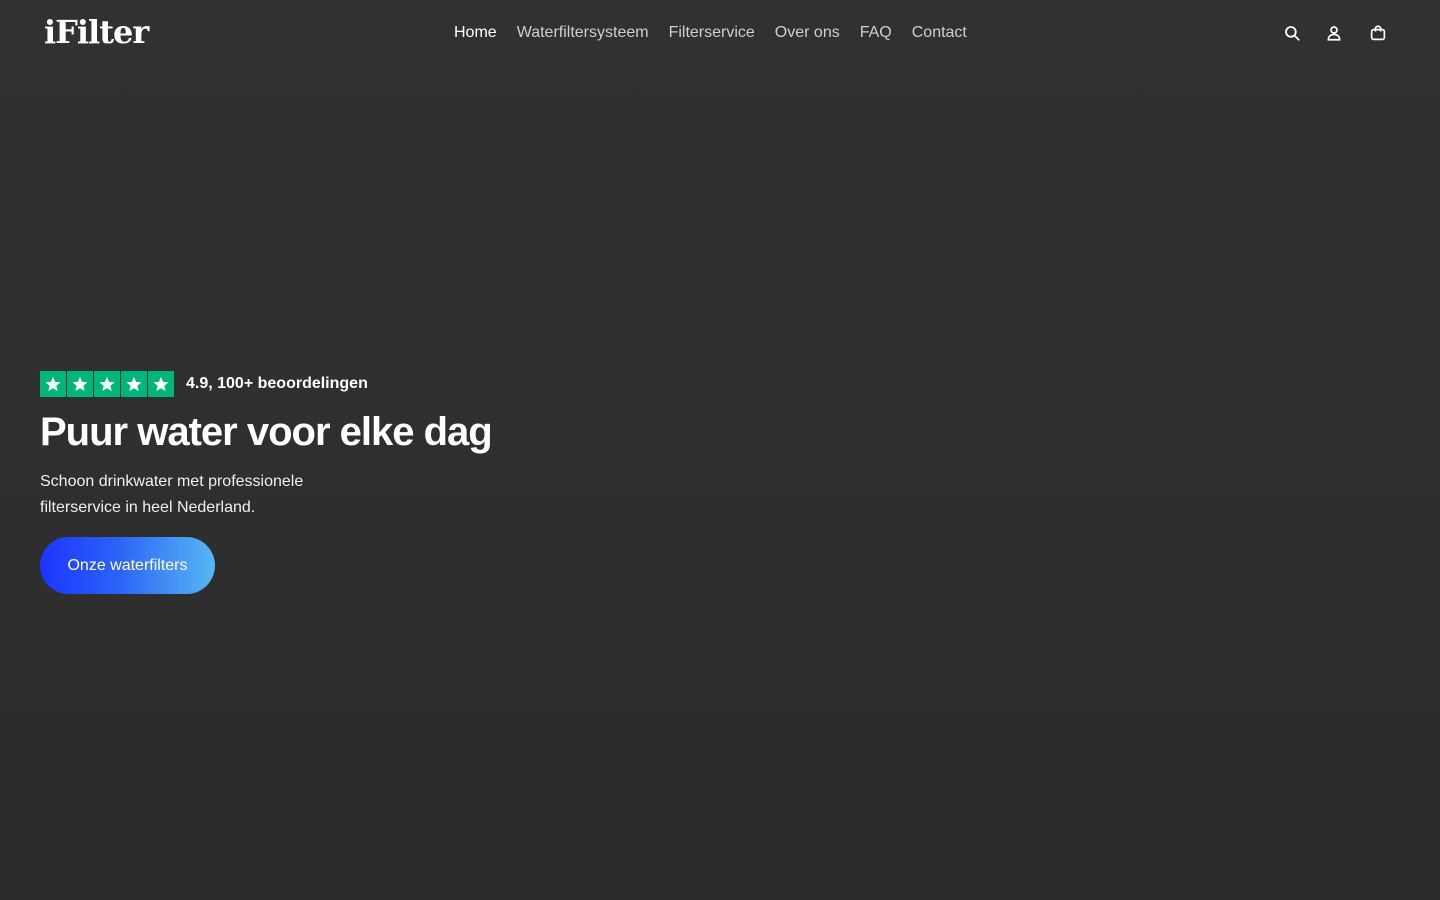 Image resolution: width=1440 pixels, height=900 pixels. Describe the element at coordinates (127, 565) in the screenshot. I see `onze-waterfilters-button: Onze waterfilters` at that location.